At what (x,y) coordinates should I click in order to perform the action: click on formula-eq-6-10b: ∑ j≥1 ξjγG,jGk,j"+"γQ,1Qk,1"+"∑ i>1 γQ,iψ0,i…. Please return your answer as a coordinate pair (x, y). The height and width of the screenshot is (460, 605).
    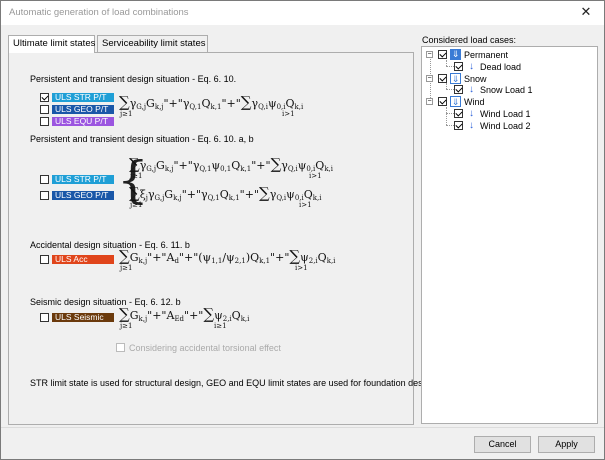
    Looking at the image, I should click on (225, 197).